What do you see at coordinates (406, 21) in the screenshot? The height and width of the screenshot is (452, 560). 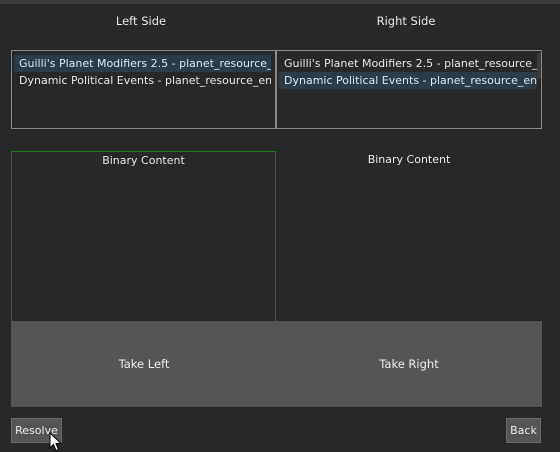 I see `right-side-header: Right Side` at bounding box center [406, 21].